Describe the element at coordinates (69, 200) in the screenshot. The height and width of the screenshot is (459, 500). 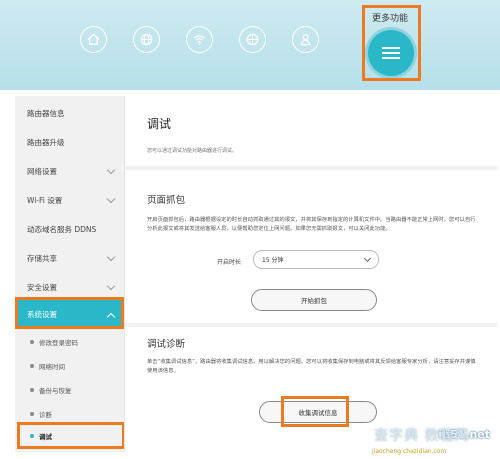
I see `sidebar-item-wifi: Wi-Fi 设置` at that location.